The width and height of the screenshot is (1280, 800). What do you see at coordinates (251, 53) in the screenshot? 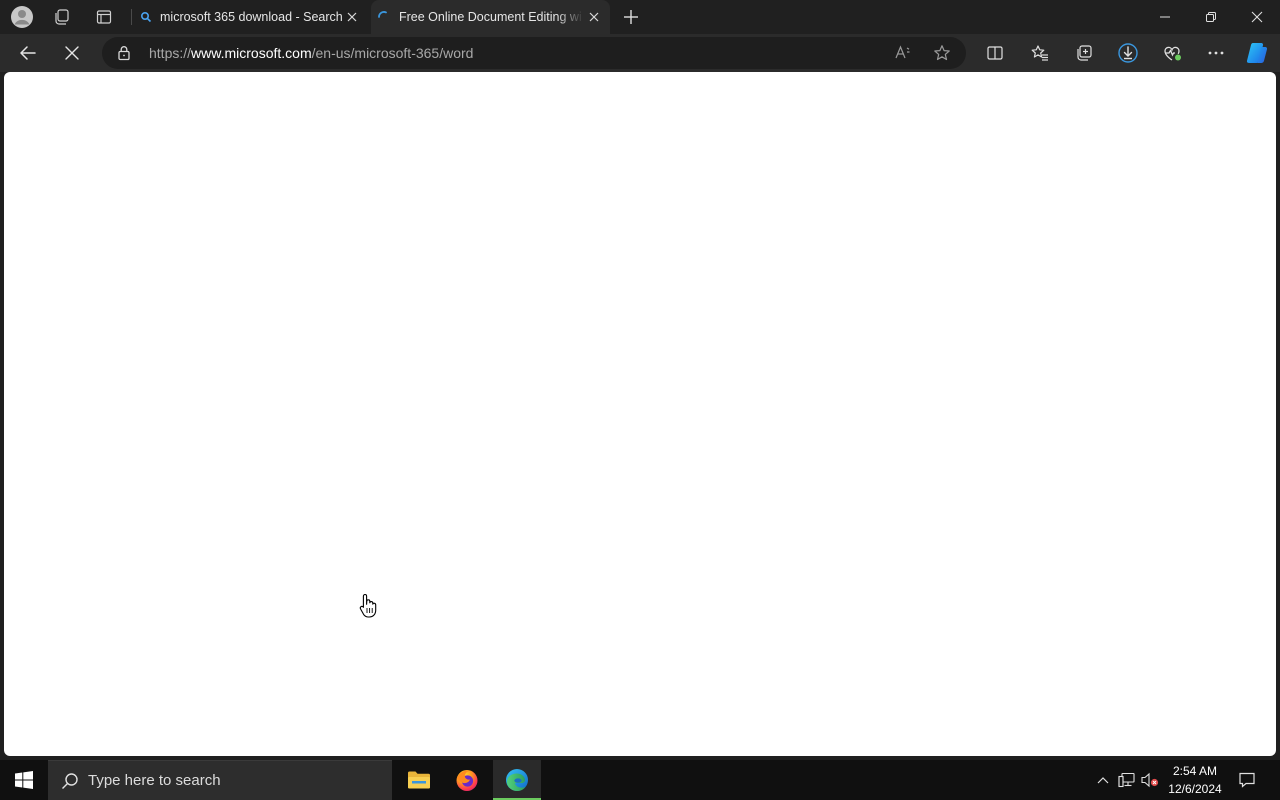
I see `url-host: www.microsoft.com` at bounding box center [251, 53].